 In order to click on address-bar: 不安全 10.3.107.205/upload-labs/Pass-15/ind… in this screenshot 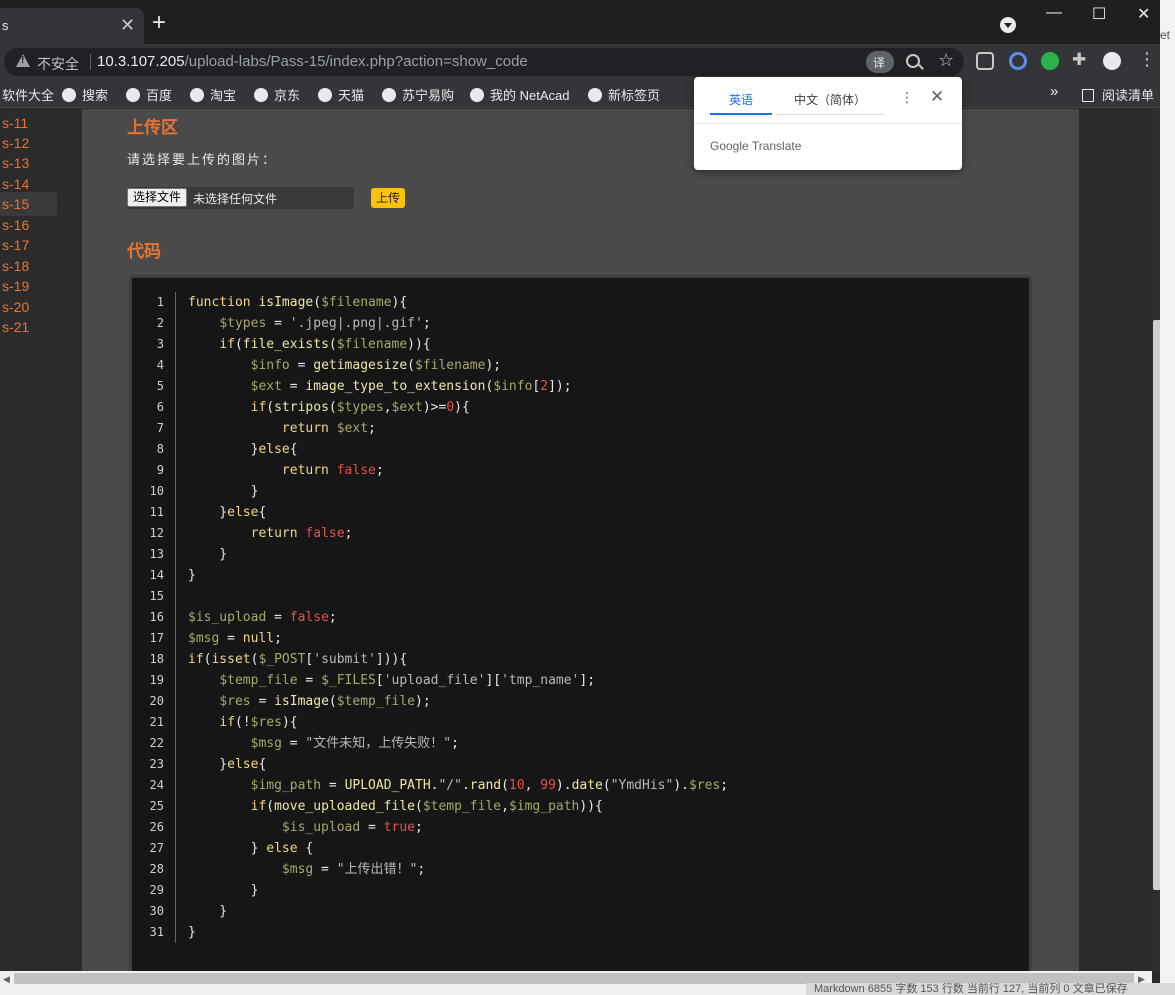, I will do `click(484, 62)`.